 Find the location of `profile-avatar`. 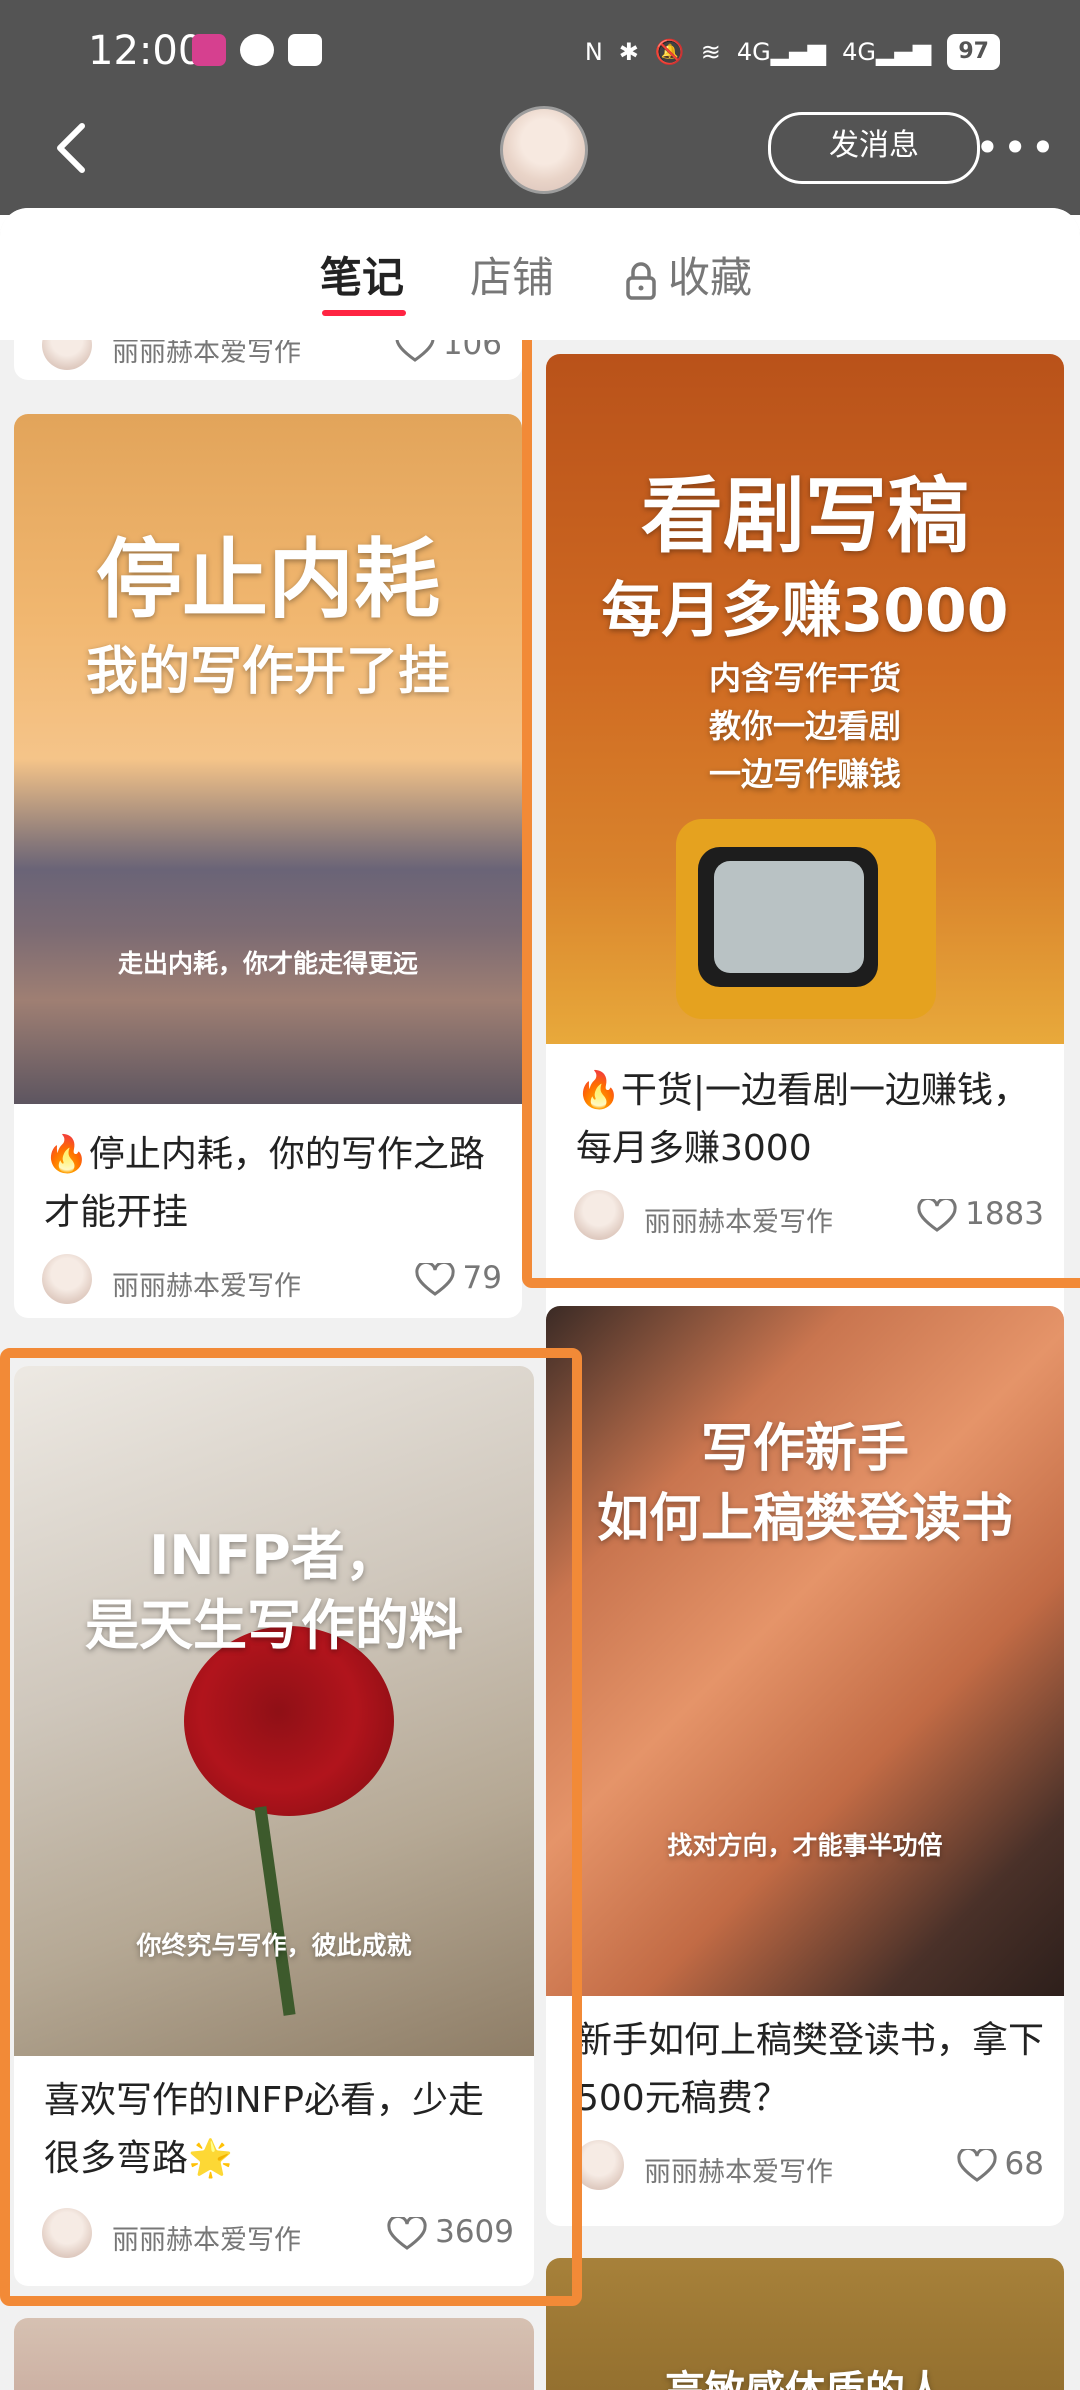

profile-avatar is located at coordinates (544, 150).